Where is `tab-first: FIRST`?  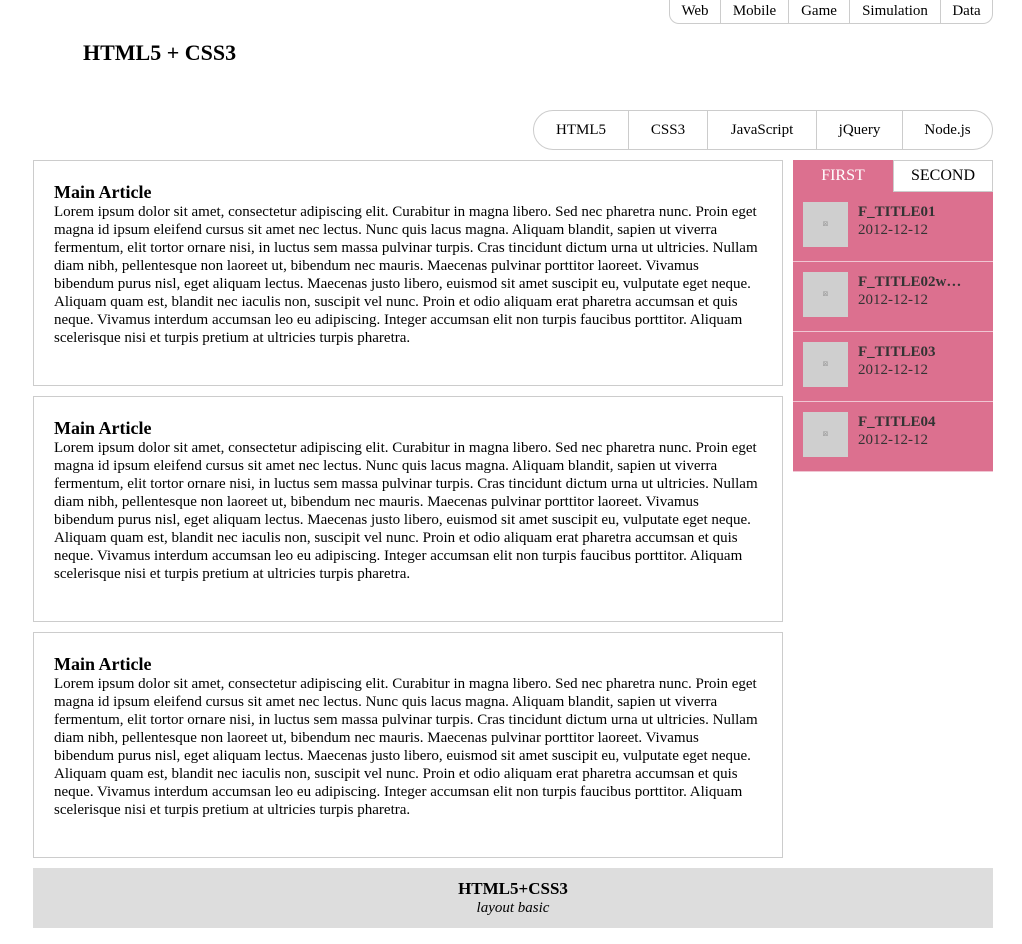 tab-first: FIRST is located at coordinates (843, 176).